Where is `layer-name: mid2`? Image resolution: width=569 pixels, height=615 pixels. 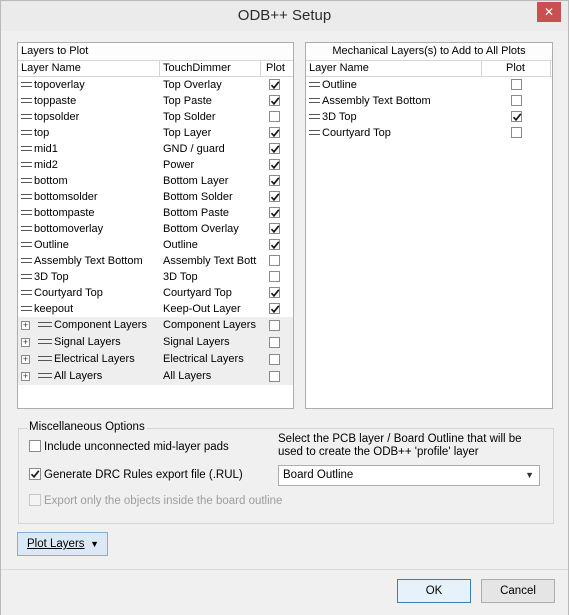
layer-name: mid2 is located at coordinates (39, 165).